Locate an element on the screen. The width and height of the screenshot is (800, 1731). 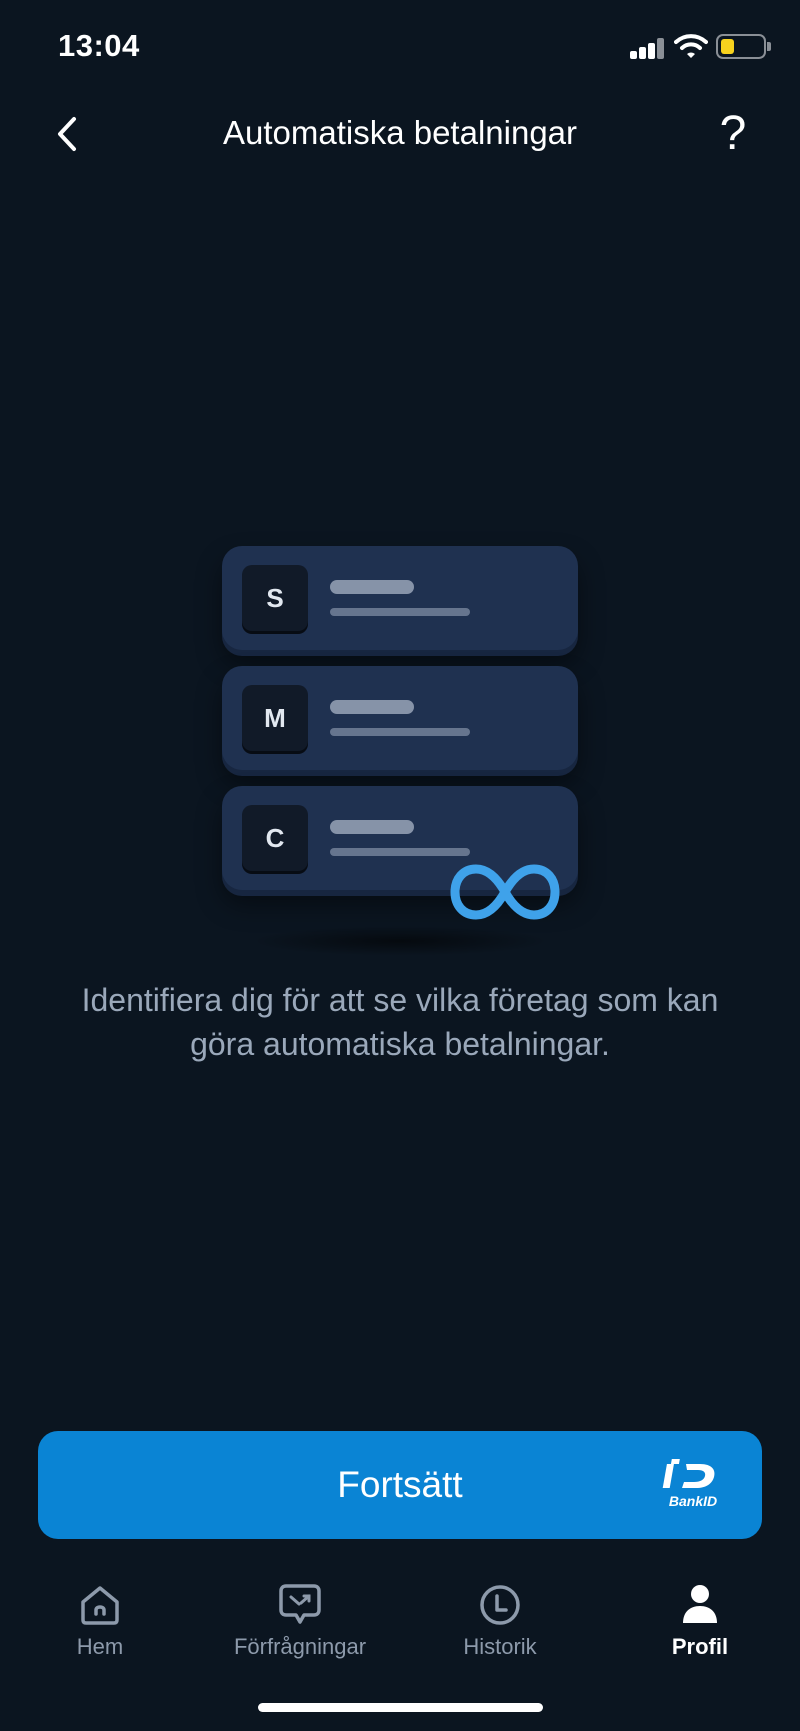
signal-icon is located at coordinates (648, 48).